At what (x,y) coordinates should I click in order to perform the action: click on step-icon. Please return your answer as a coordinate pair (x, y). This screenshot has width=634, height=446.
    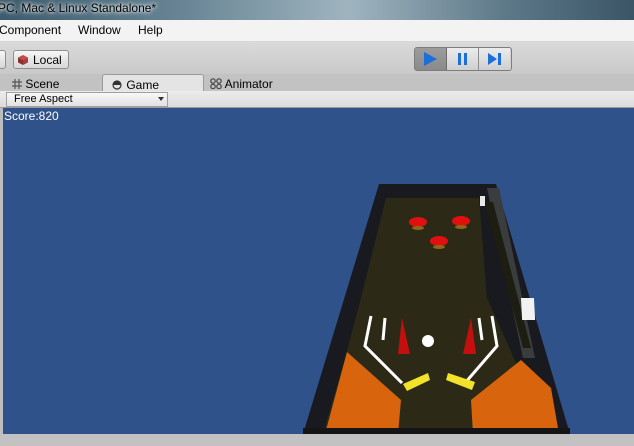
    Looking at the image, I should click on (494, 59).